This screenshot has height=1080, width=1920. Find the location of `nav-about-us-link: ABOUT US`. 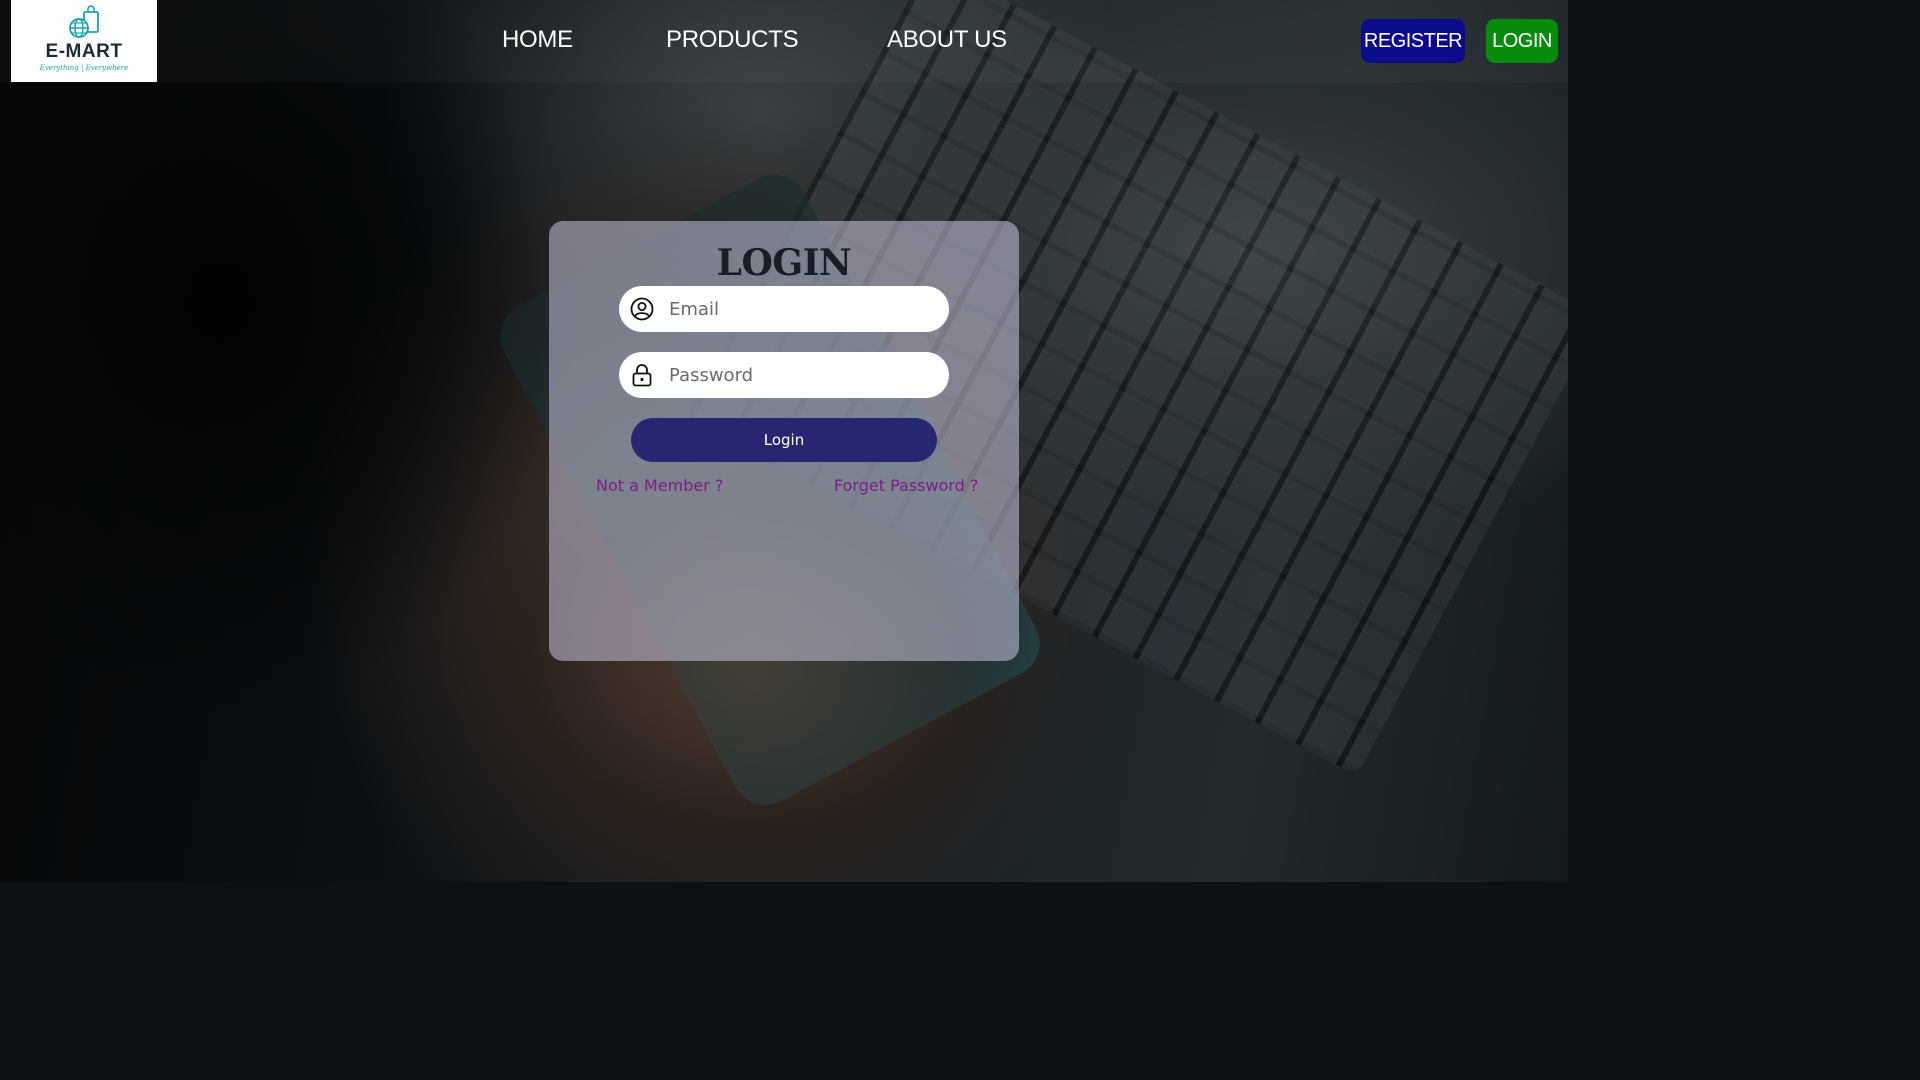

nav-about-us-link: ABOUT US is located at coordinates (947, 40).